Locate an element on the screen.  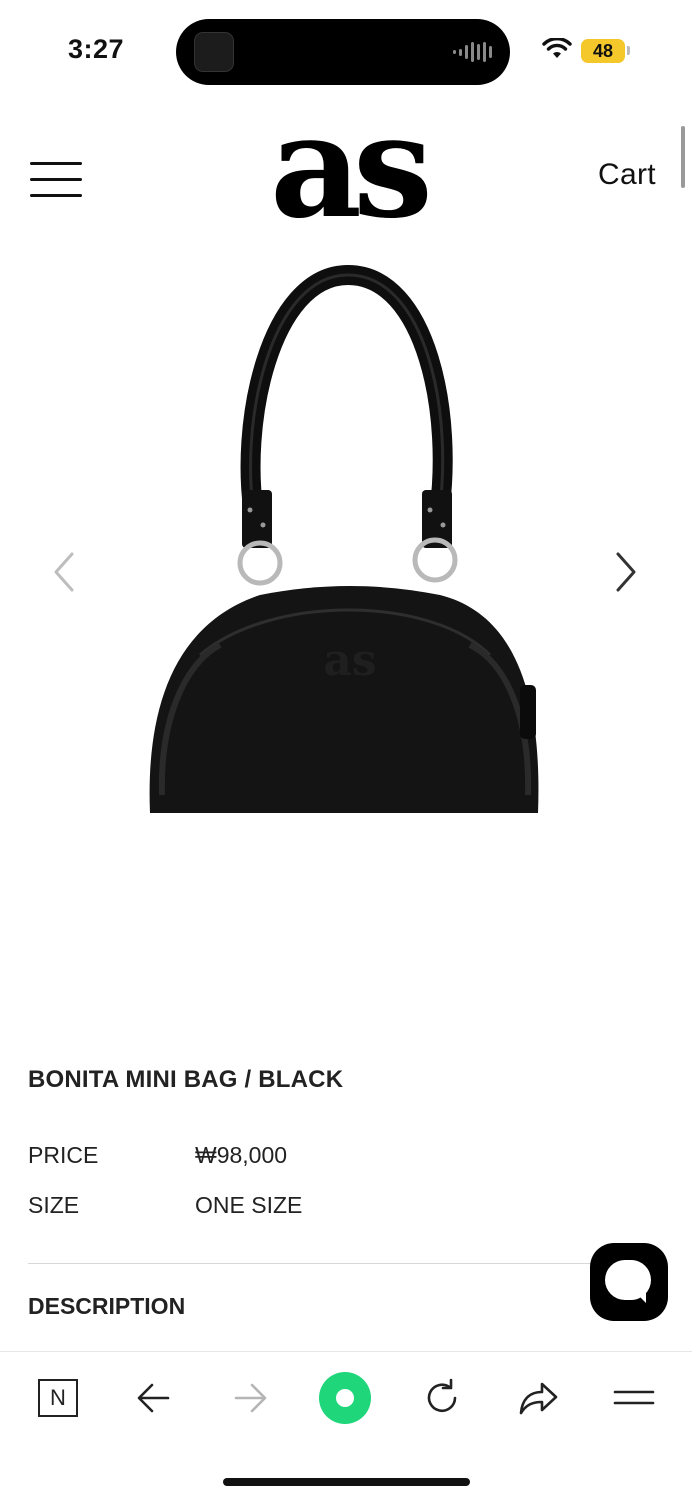
naver-label: N is located at coordinates (58, 1398).